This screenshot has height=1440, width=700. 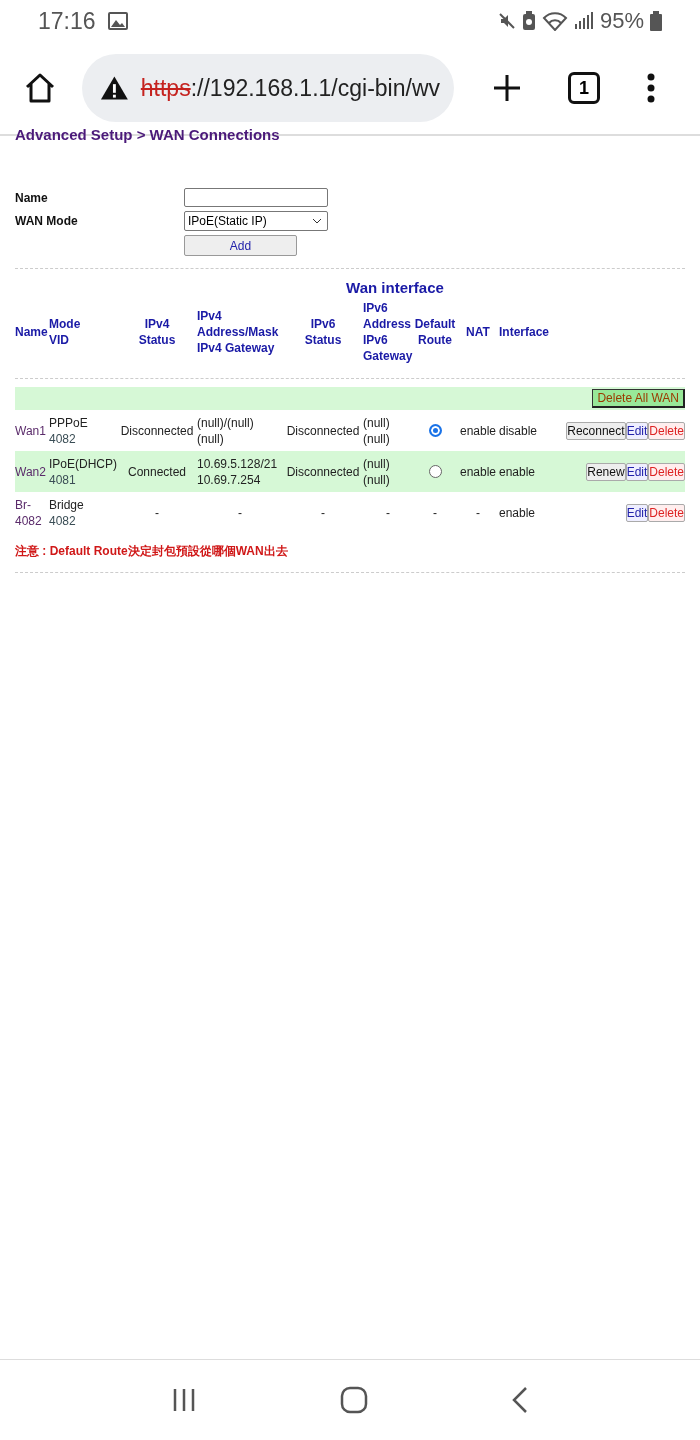 What do you see at coordinates (507, 88) in the screenshot?
I see `plus-icon` at bounding box center [507, 88].